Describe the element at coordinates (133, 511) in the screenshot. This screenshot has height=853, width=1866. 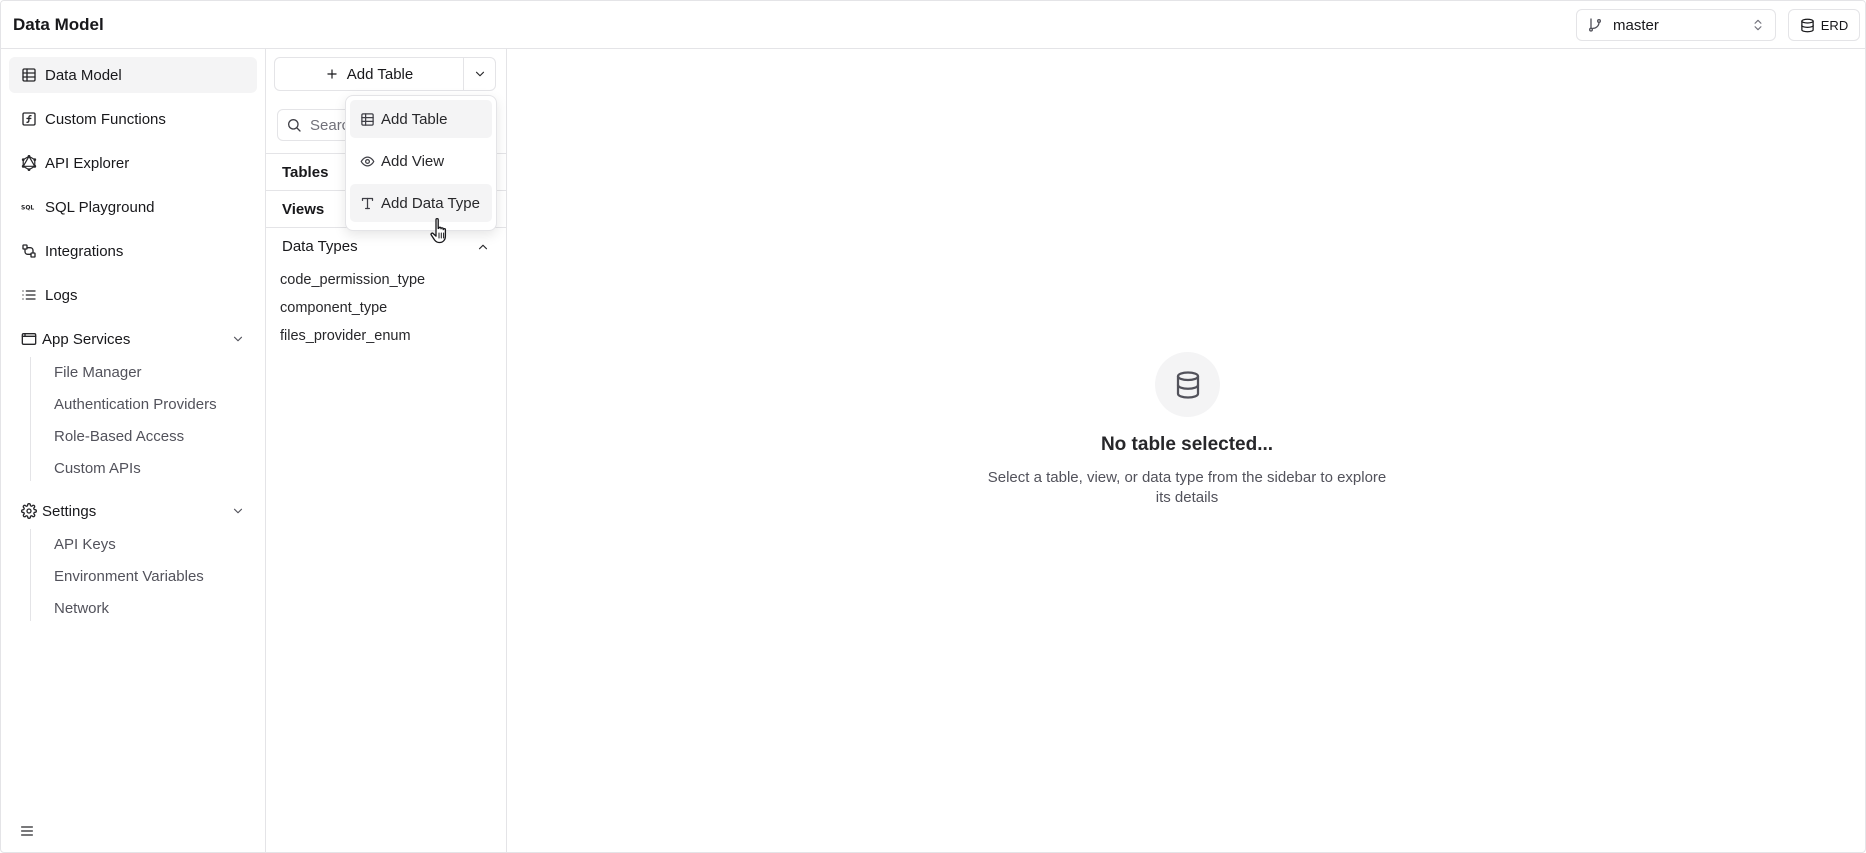
I see `sidebar-group-settings: Settings` at that location.